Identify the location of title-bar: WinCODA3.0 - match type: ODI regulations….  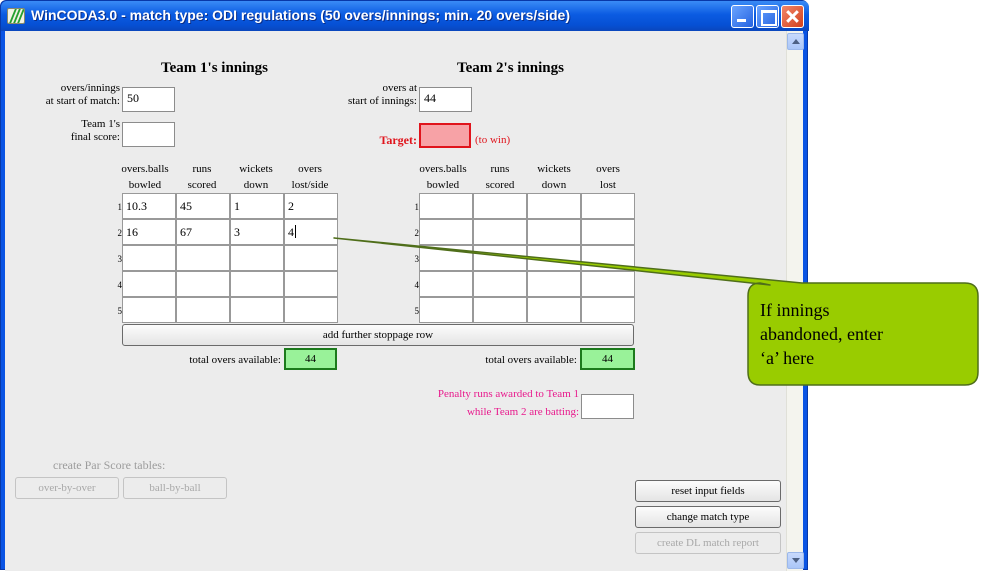
(405, 16).